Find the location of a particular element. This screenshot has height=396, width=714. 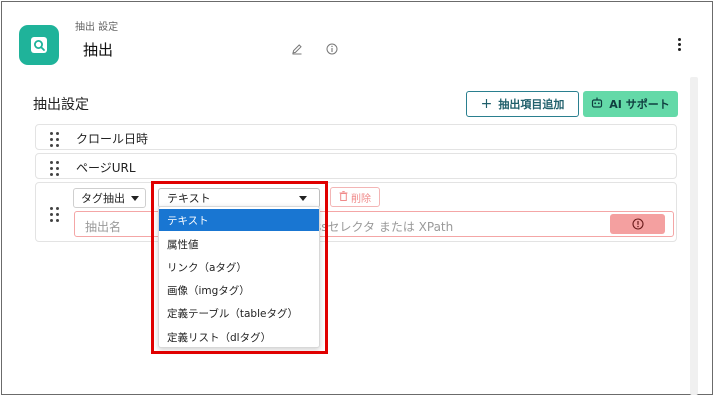

plus-icon: + is located at coordinates (486, 104).